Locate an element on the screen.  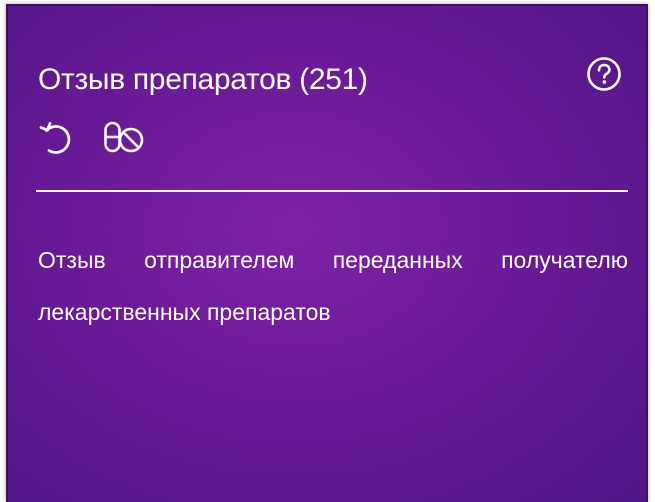
undo-arrow-icon is located at coordinates (56, 138).